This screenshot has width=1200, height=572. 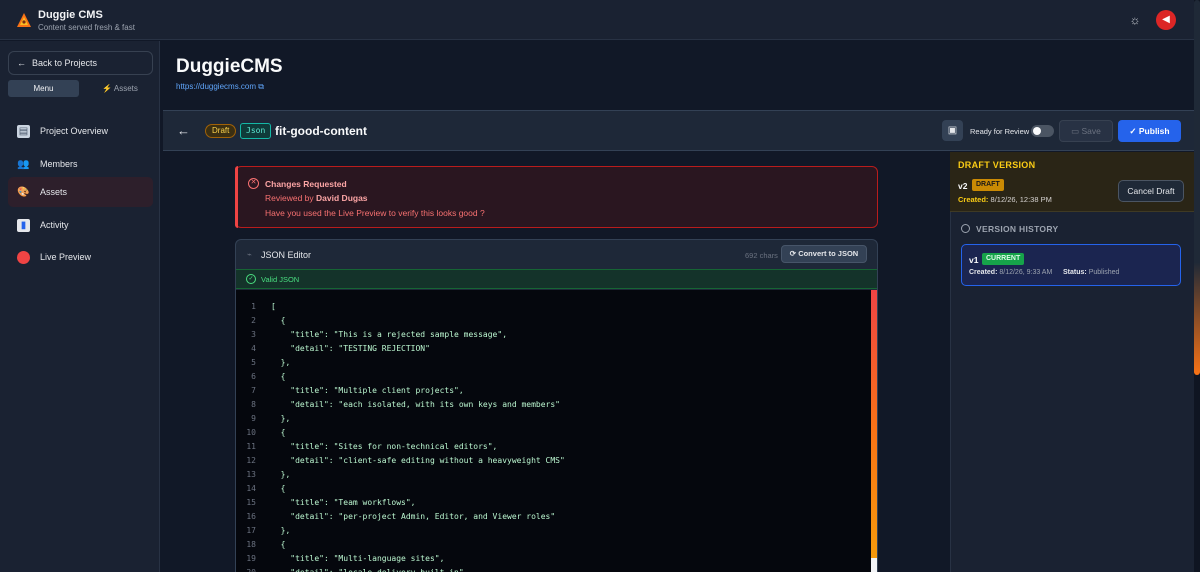 What do you see at coordinates (54, 192) in the screenshot?
I see `sidebar-item-label: Assets` at bounding box center [54, 192].